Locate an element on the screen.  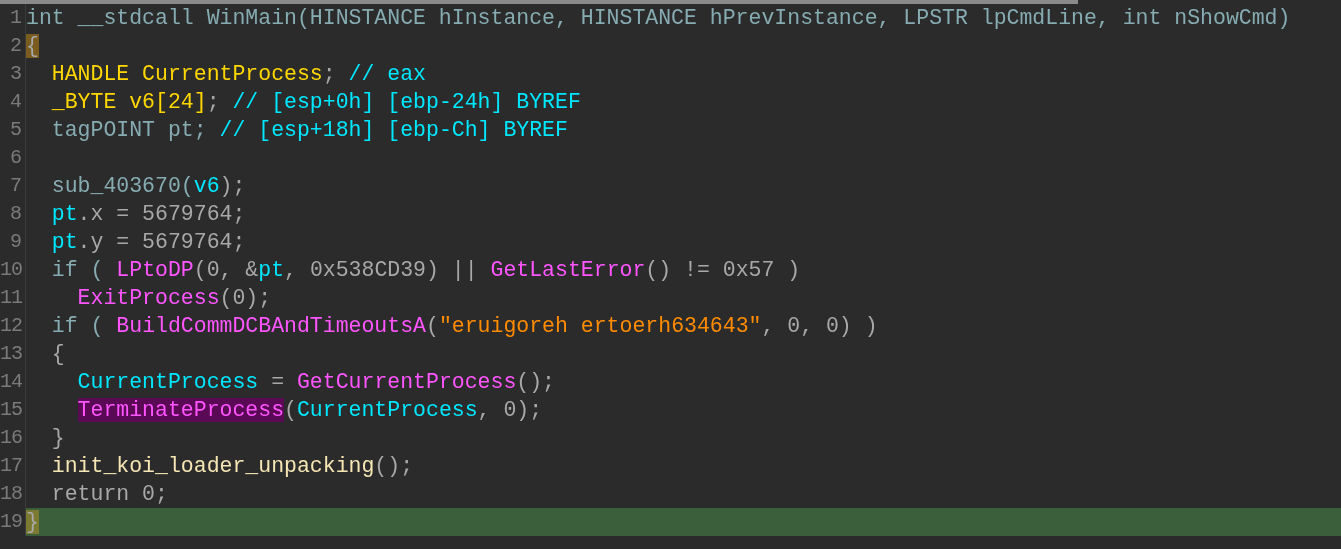
code-line: CurrentProcess = GetCurrentProcess(); is located at coordinates (316, 382).